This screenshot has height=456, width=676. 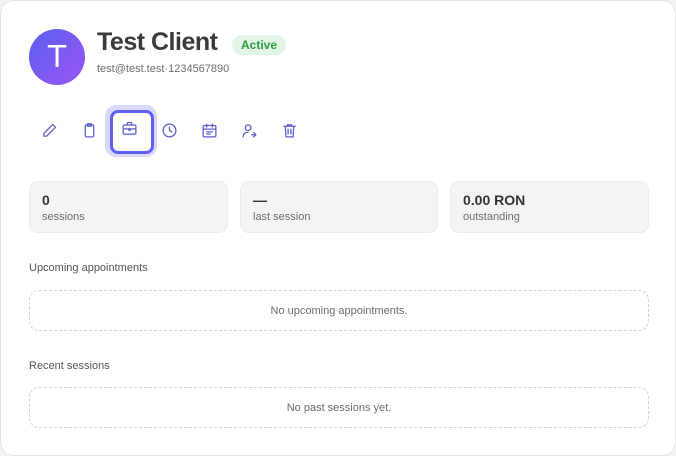 What do you see at coordinates (494, 200) in the screenshot?
I see `stat-value: 0.00 RON` at bounding box center [494, 200].